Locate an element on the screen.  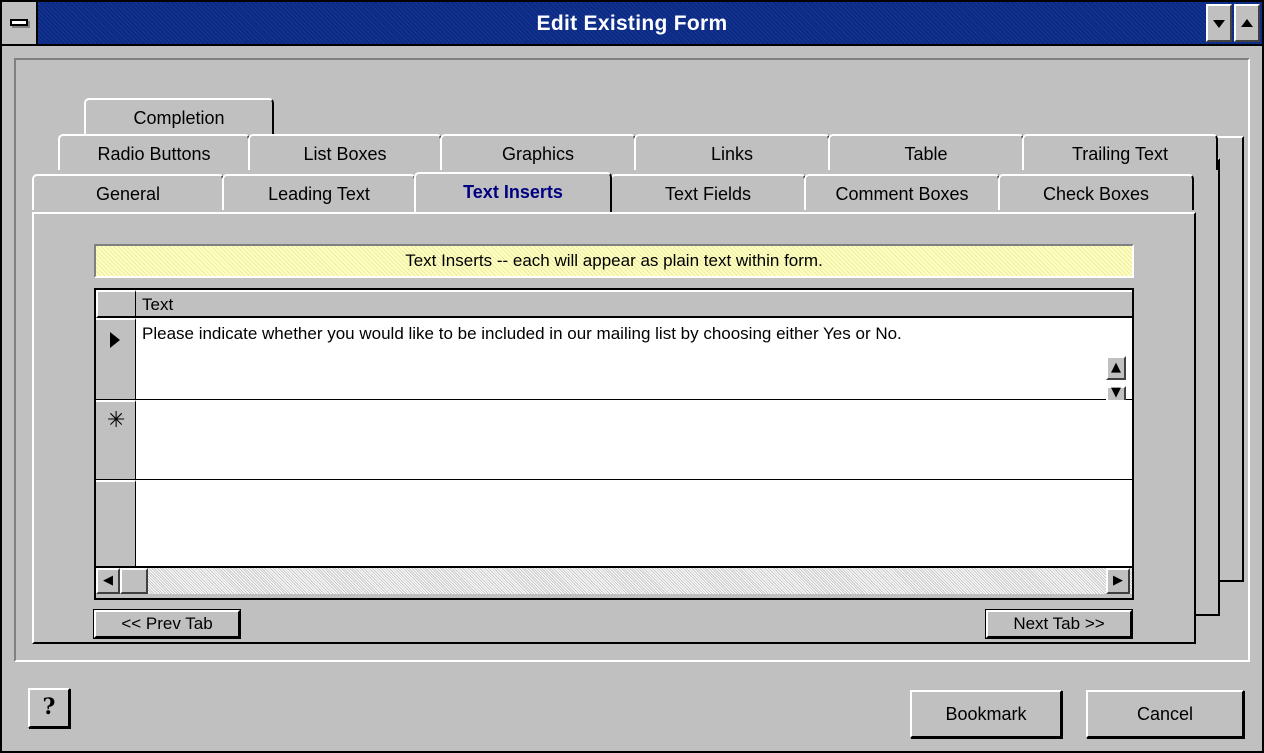
right-arrow-icon: ▶ is located at coordinates (1118, 580).